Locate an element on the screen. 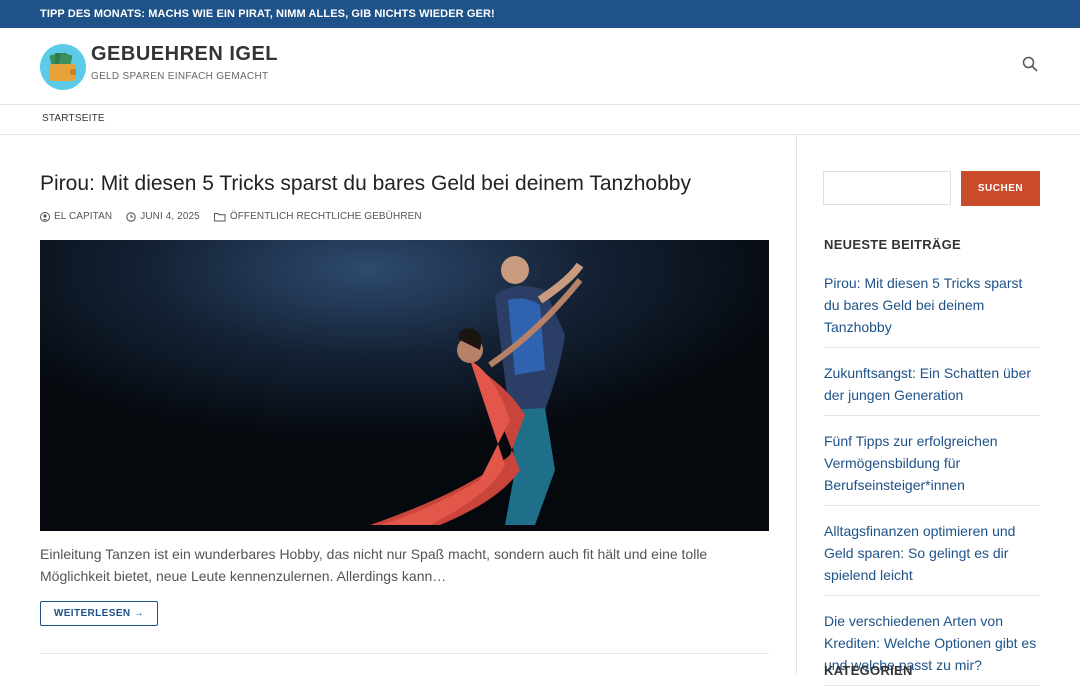 The image size is (1080, 697). read-more-button: WEITERLESEN → is located at coordinates (99, 613).